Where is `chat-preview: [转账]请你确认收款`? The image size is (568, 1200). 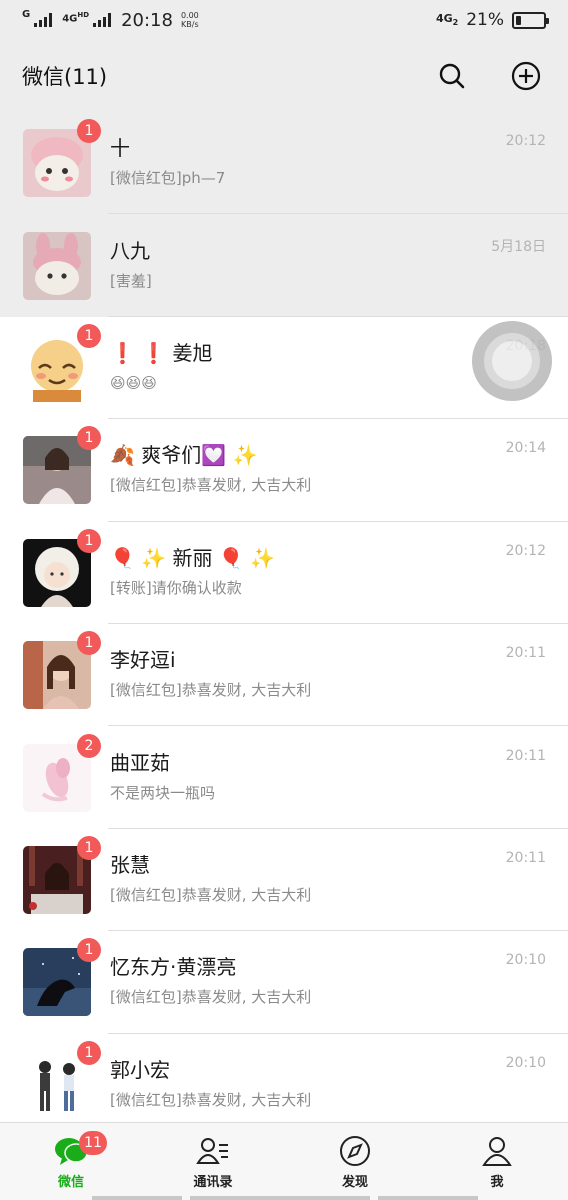 chat-preview: [转账]请你确认收款 is located at coordinates (176, 587).